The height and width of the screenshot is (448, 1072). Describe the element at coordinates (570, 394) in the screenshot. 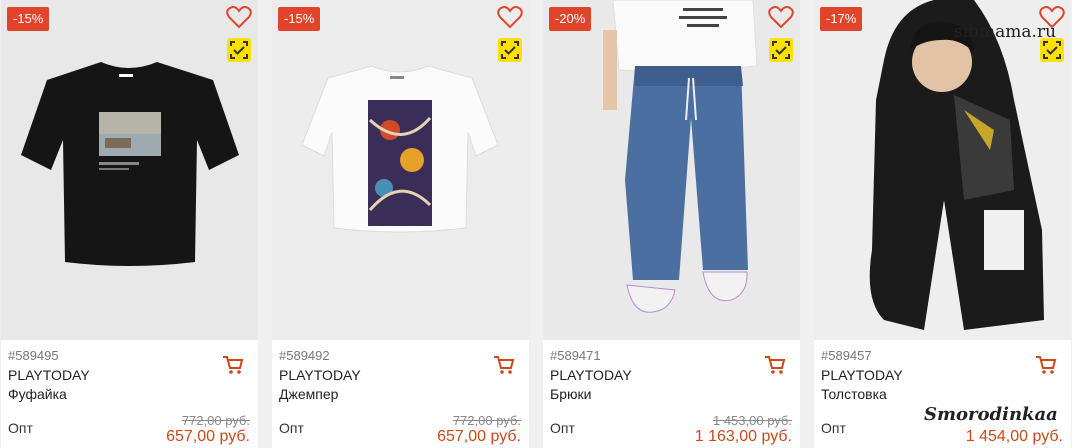

I see `product-type: Брюки` at that location.